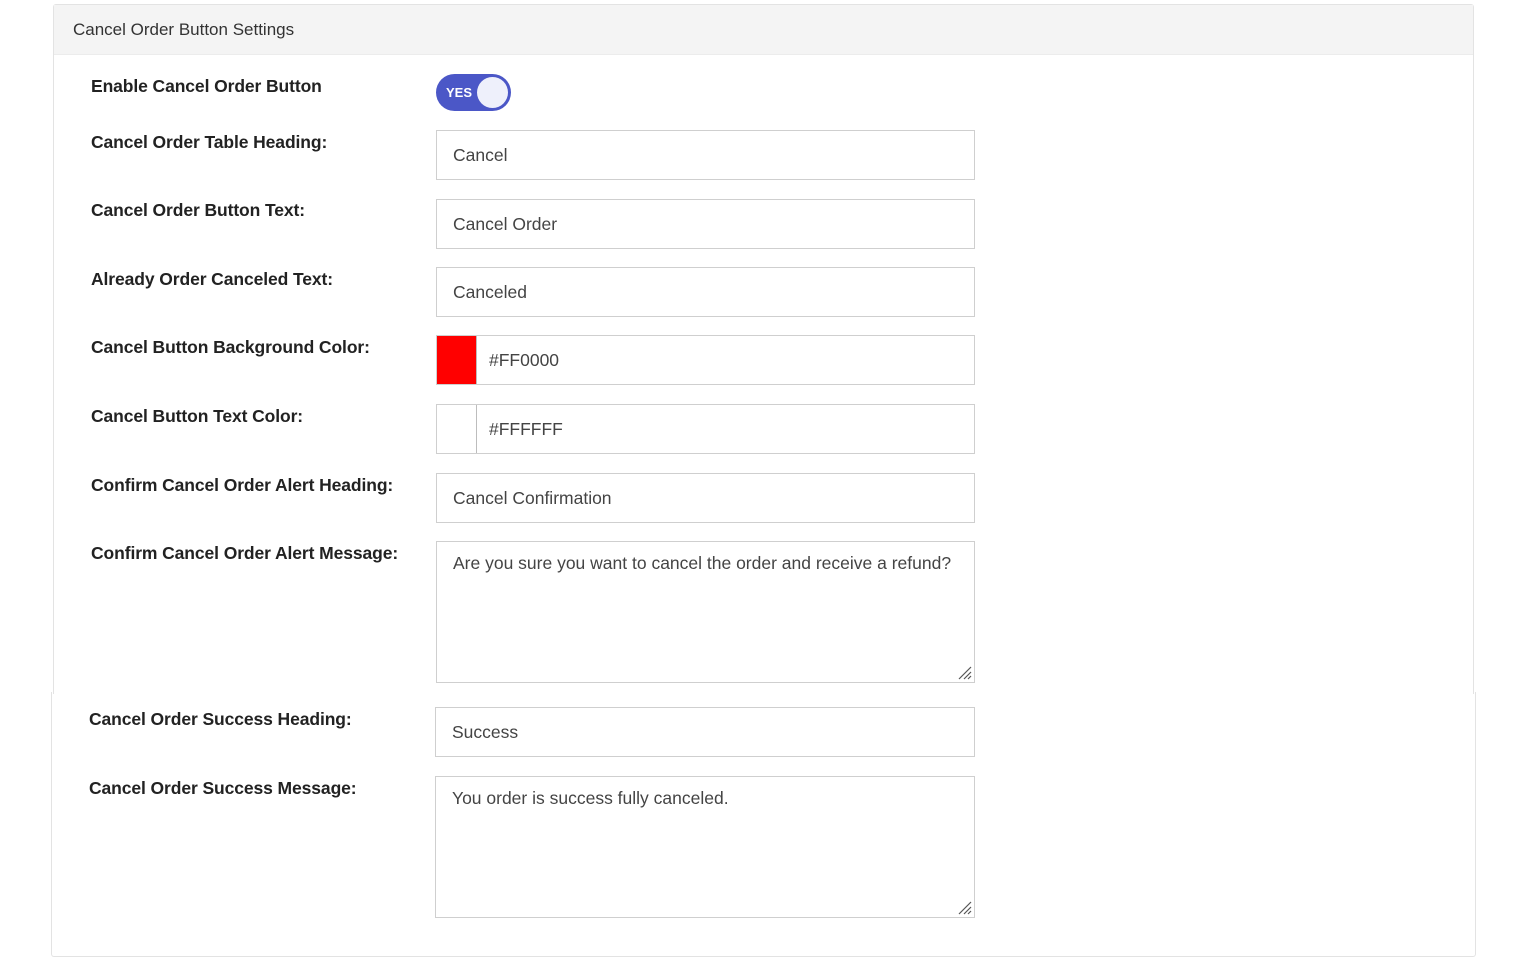 The height and width of the screenshot is (960, 1528). I want to click on already-canceled-label: Already Order Canceled Text:, so click(212, 279).